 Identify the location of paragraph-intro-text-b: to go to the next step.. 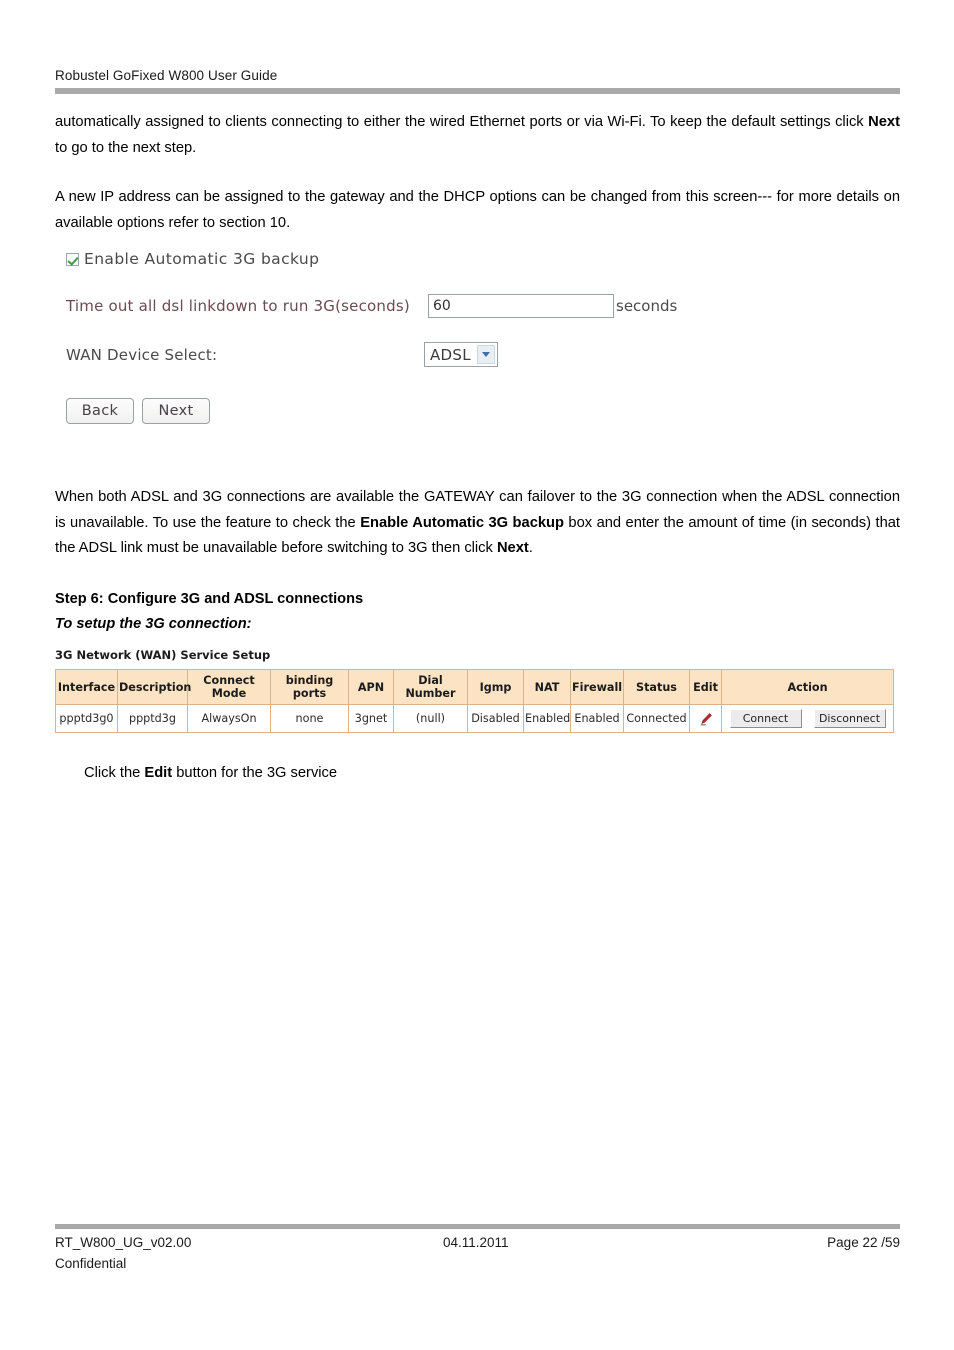
(126, 147).